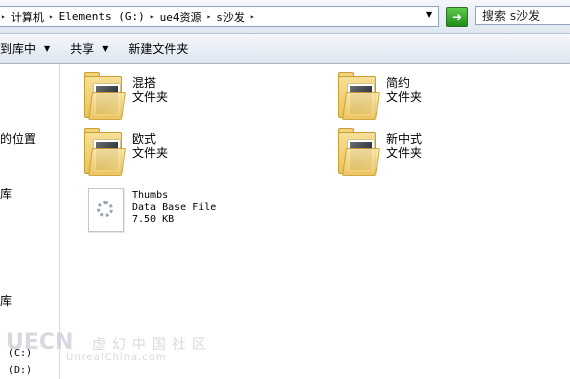 The width and height of the screenshot is (570, 379). What do you see at coordinates (106, 210) in the screenshot?
I see `database-file-icon` at bounding box center [106, 210].